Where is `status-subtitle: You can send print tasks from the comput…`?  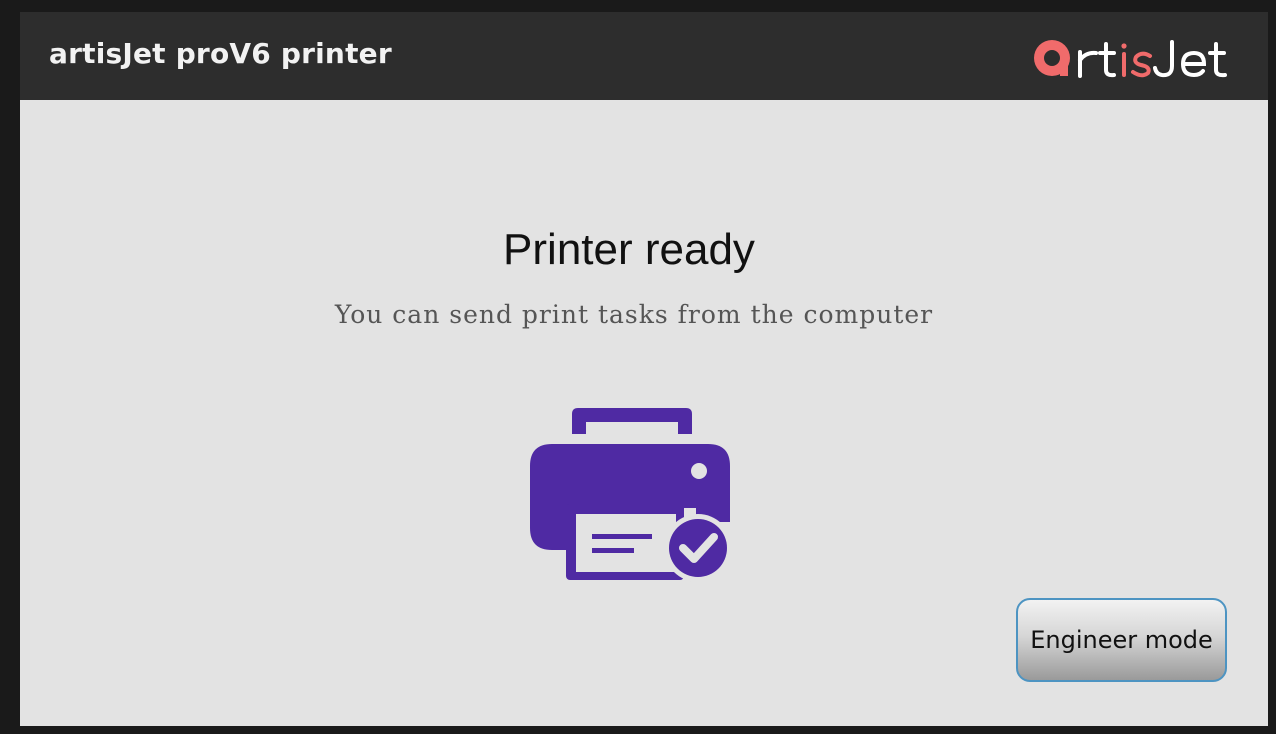 status-subtitle: You can send print tasks from the comput… is located at coordinates (634, 314).